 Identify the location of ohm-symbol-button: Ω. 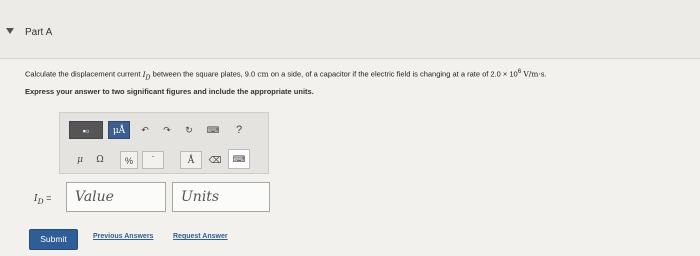
(100, 160).